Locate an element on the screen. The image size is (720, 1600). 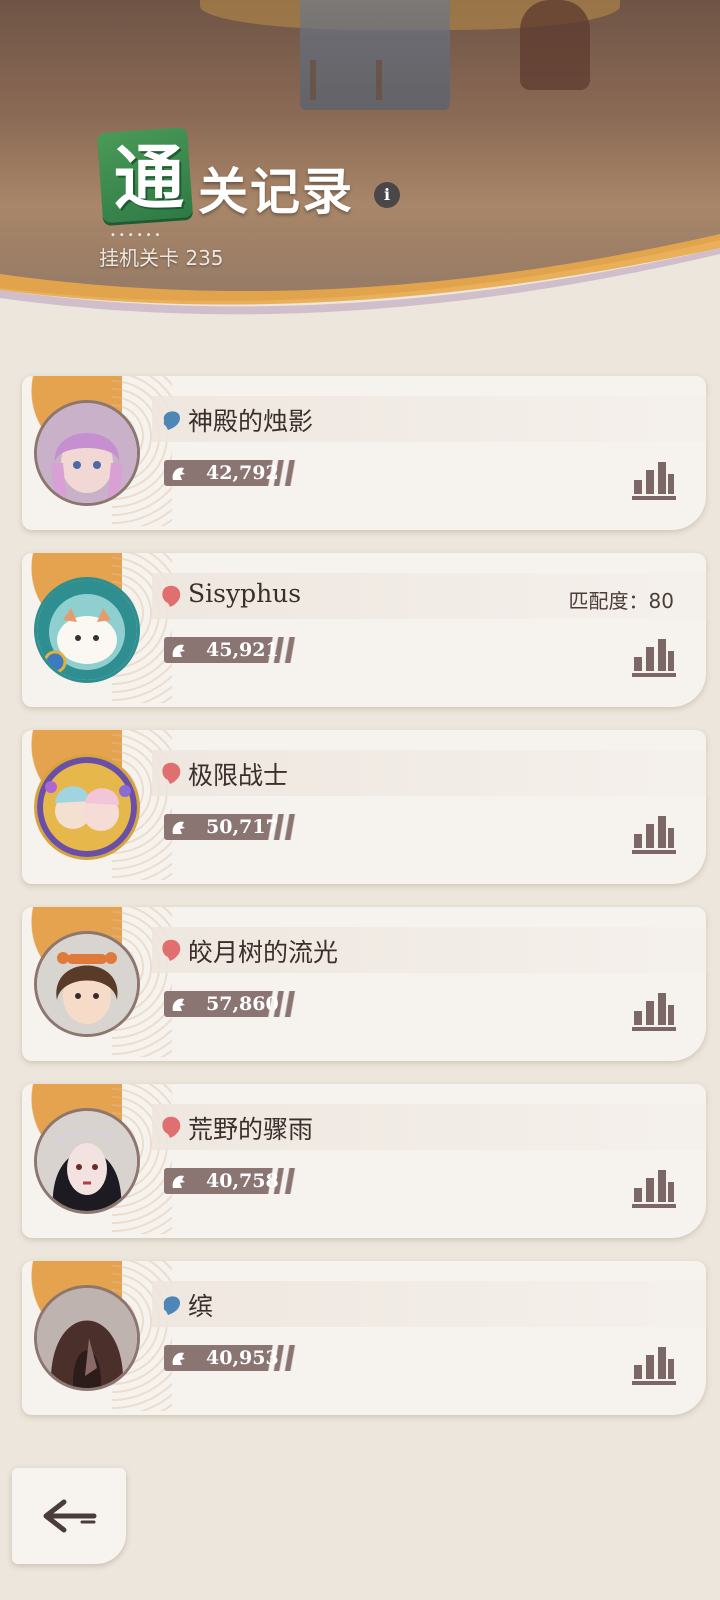
power-value: 40,758 is located at coordinates (242, 1181).